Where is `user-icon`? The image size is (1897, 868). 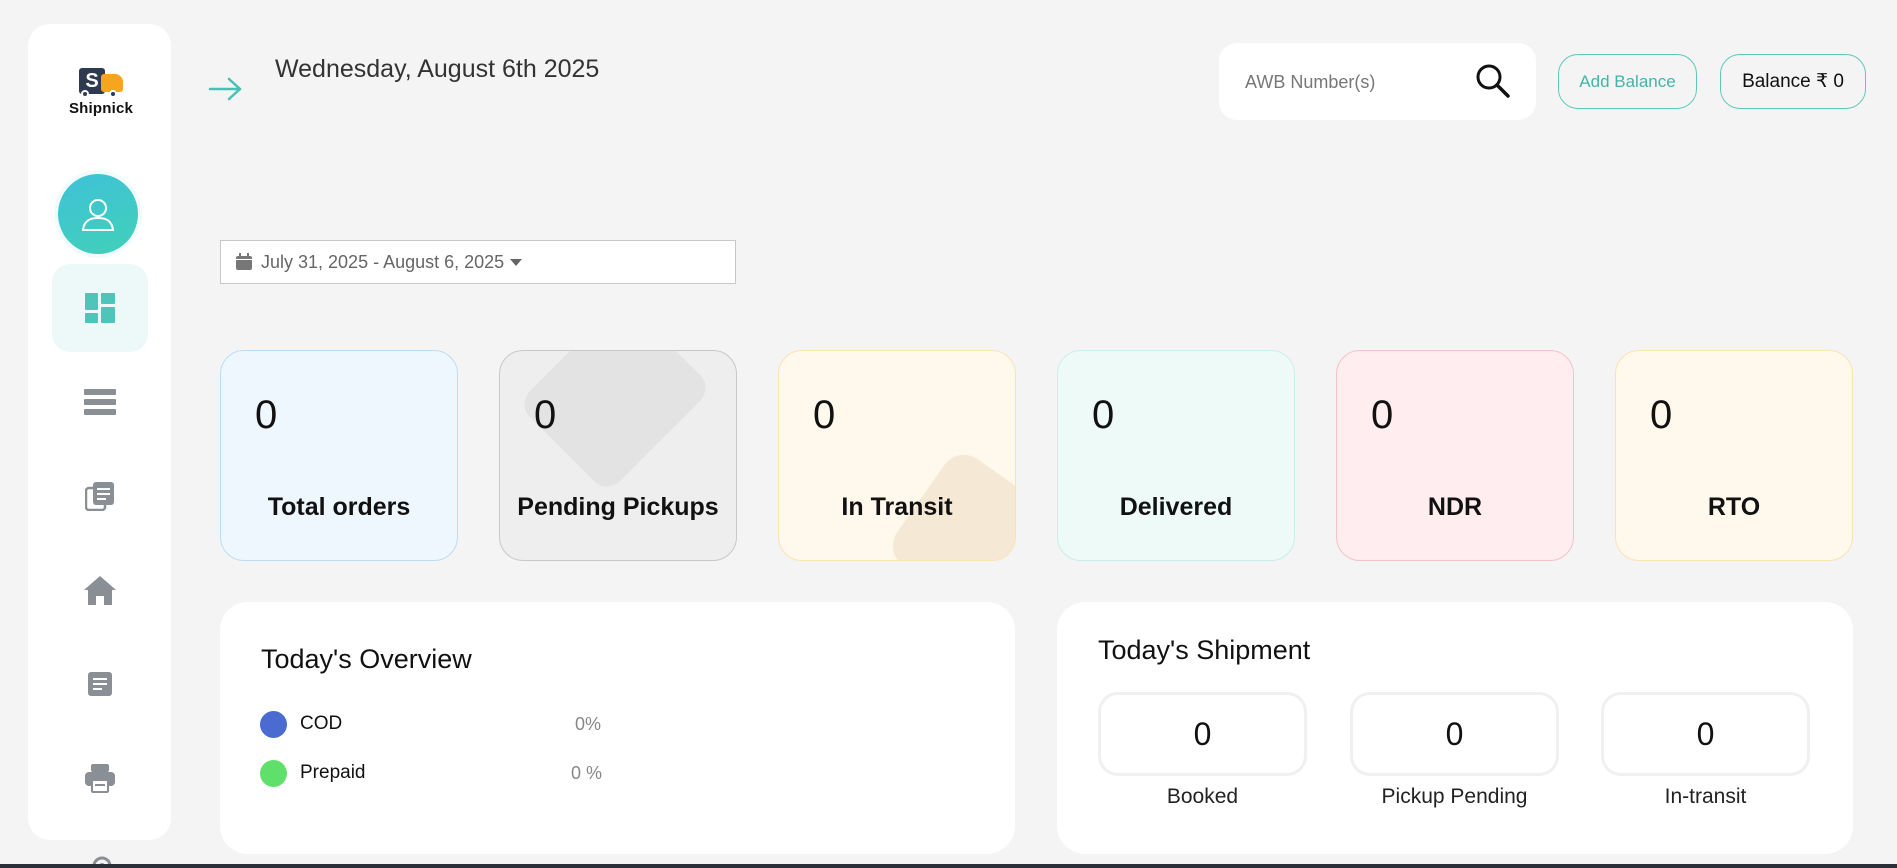 user-icon is located at coordinates (98, 215).